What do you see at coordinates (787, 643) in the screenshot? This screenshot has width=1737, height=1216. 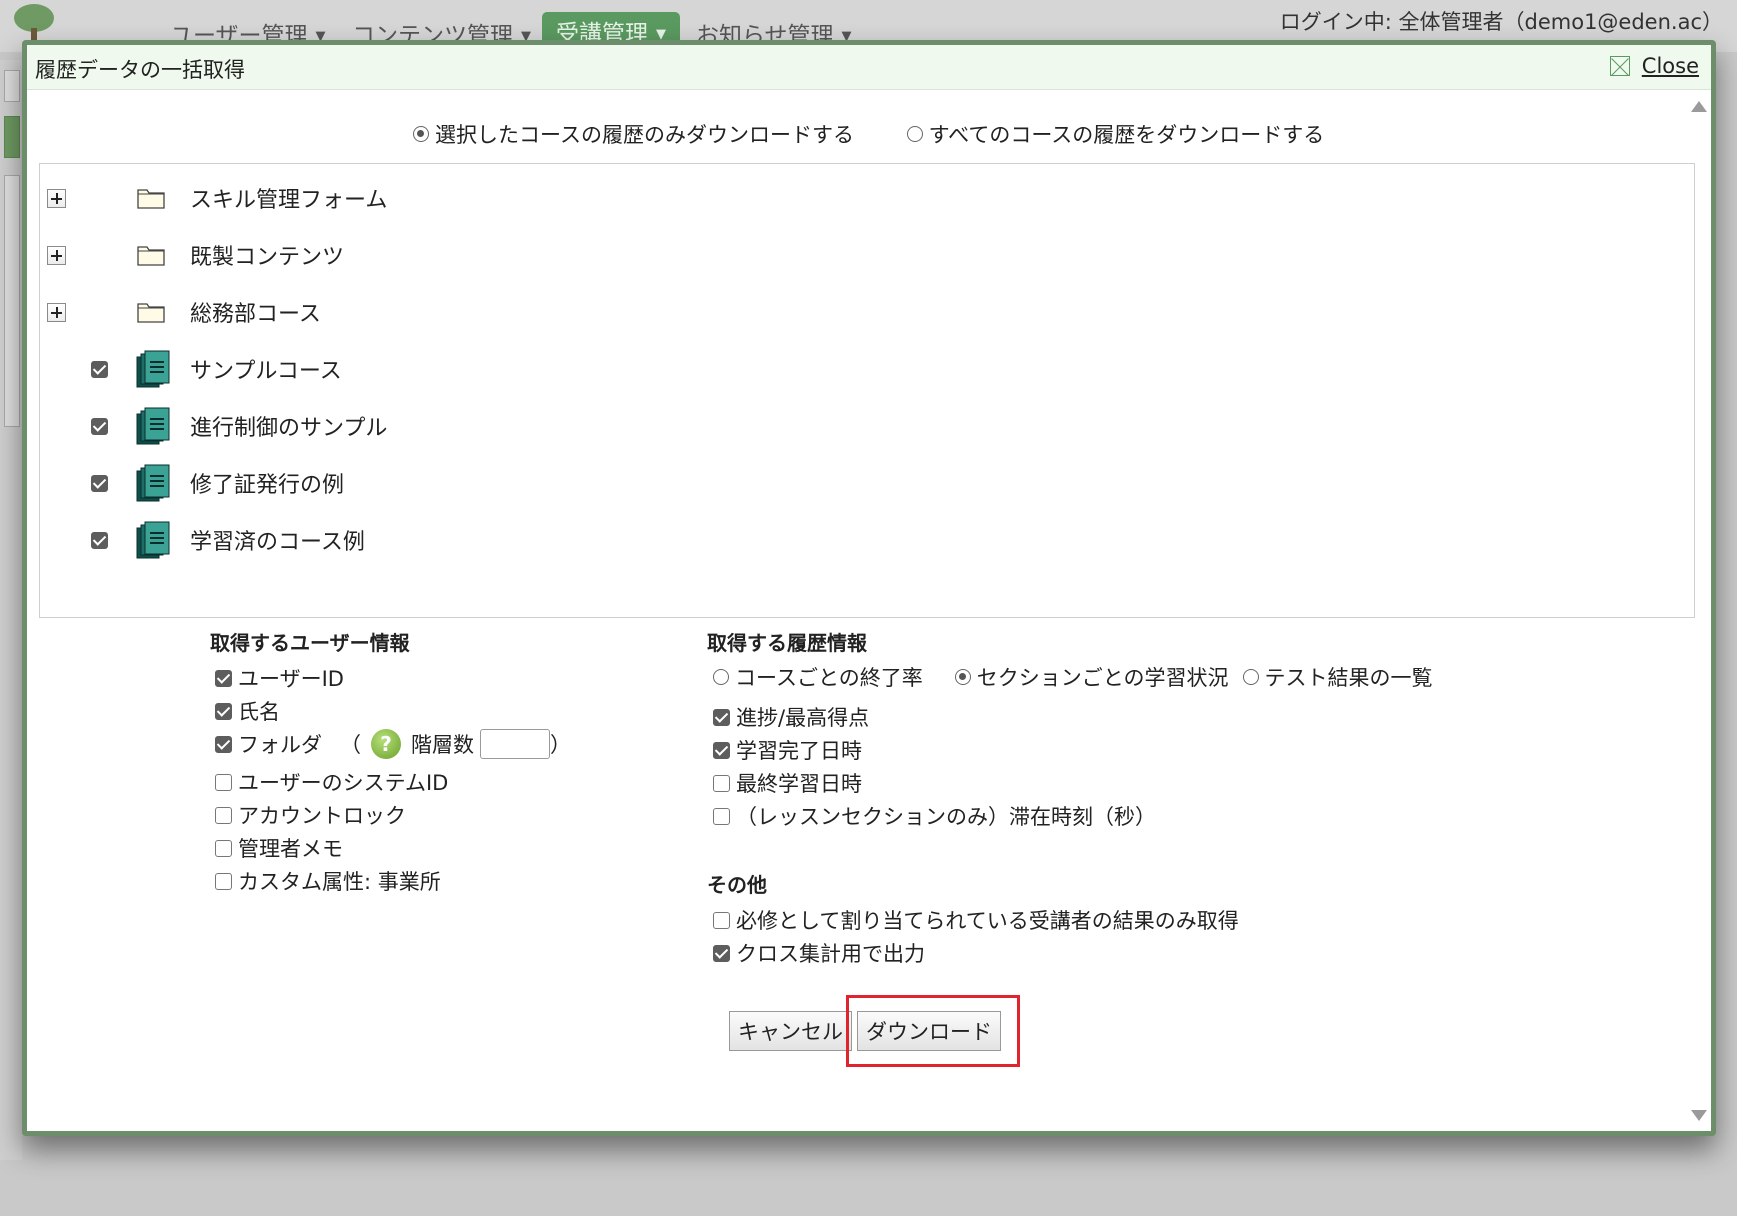 I see `history-info-title: 取得する履歴情報` at bounding box center [787, 643].